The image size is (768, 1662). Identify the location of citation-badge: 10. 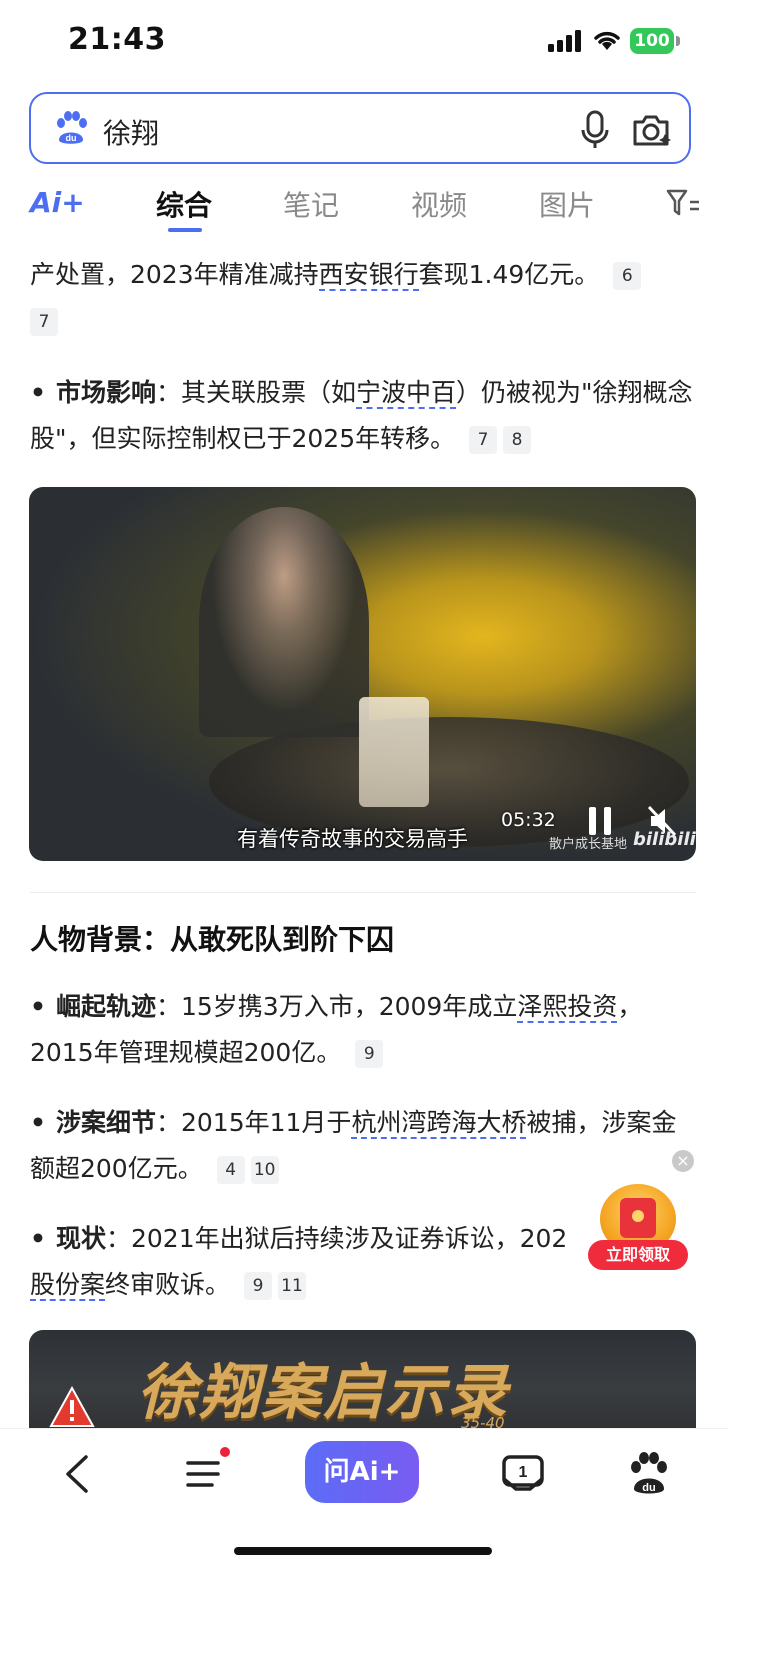
(264, 1170).